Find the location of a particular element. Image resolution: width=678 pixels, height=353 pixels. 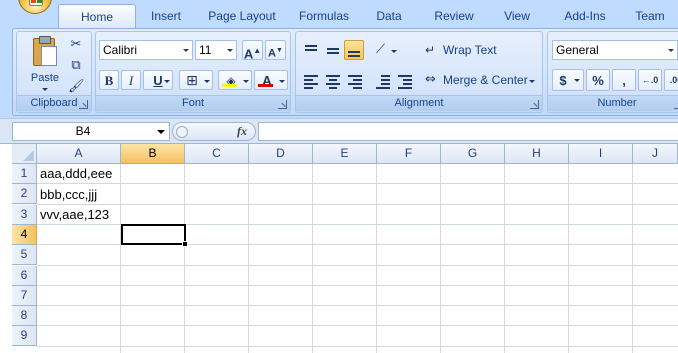

alignment-launcher-icon is located at coordinates (534, 104).